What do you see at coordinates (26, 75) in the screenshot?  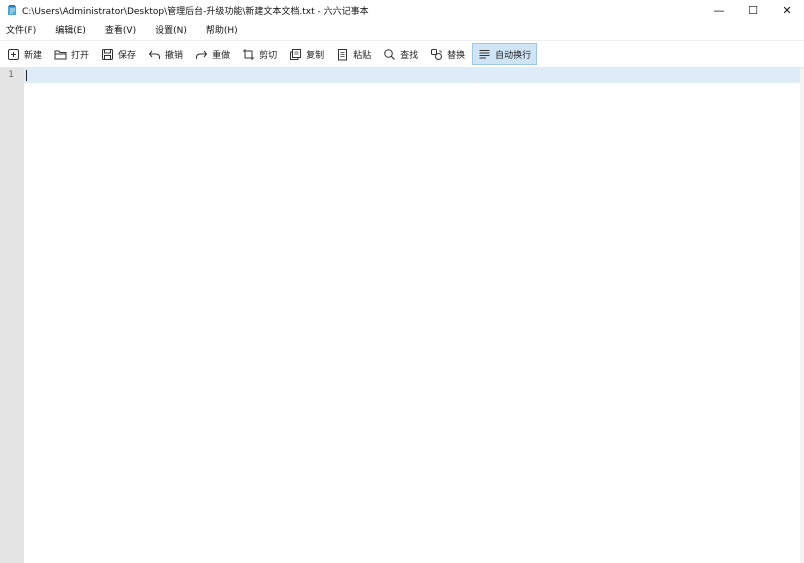 I see `text-caret` at bounding box center [26, 75].